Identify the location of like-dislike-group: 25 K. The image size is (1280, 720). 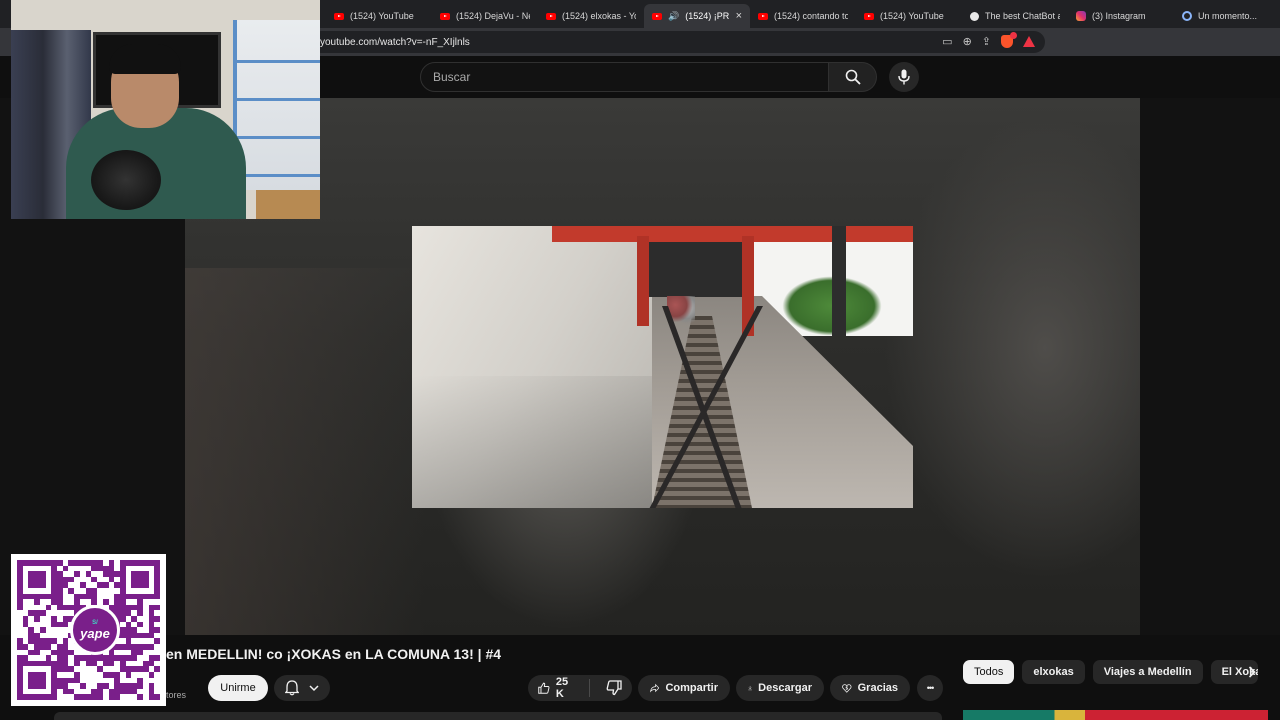
(580, 688).